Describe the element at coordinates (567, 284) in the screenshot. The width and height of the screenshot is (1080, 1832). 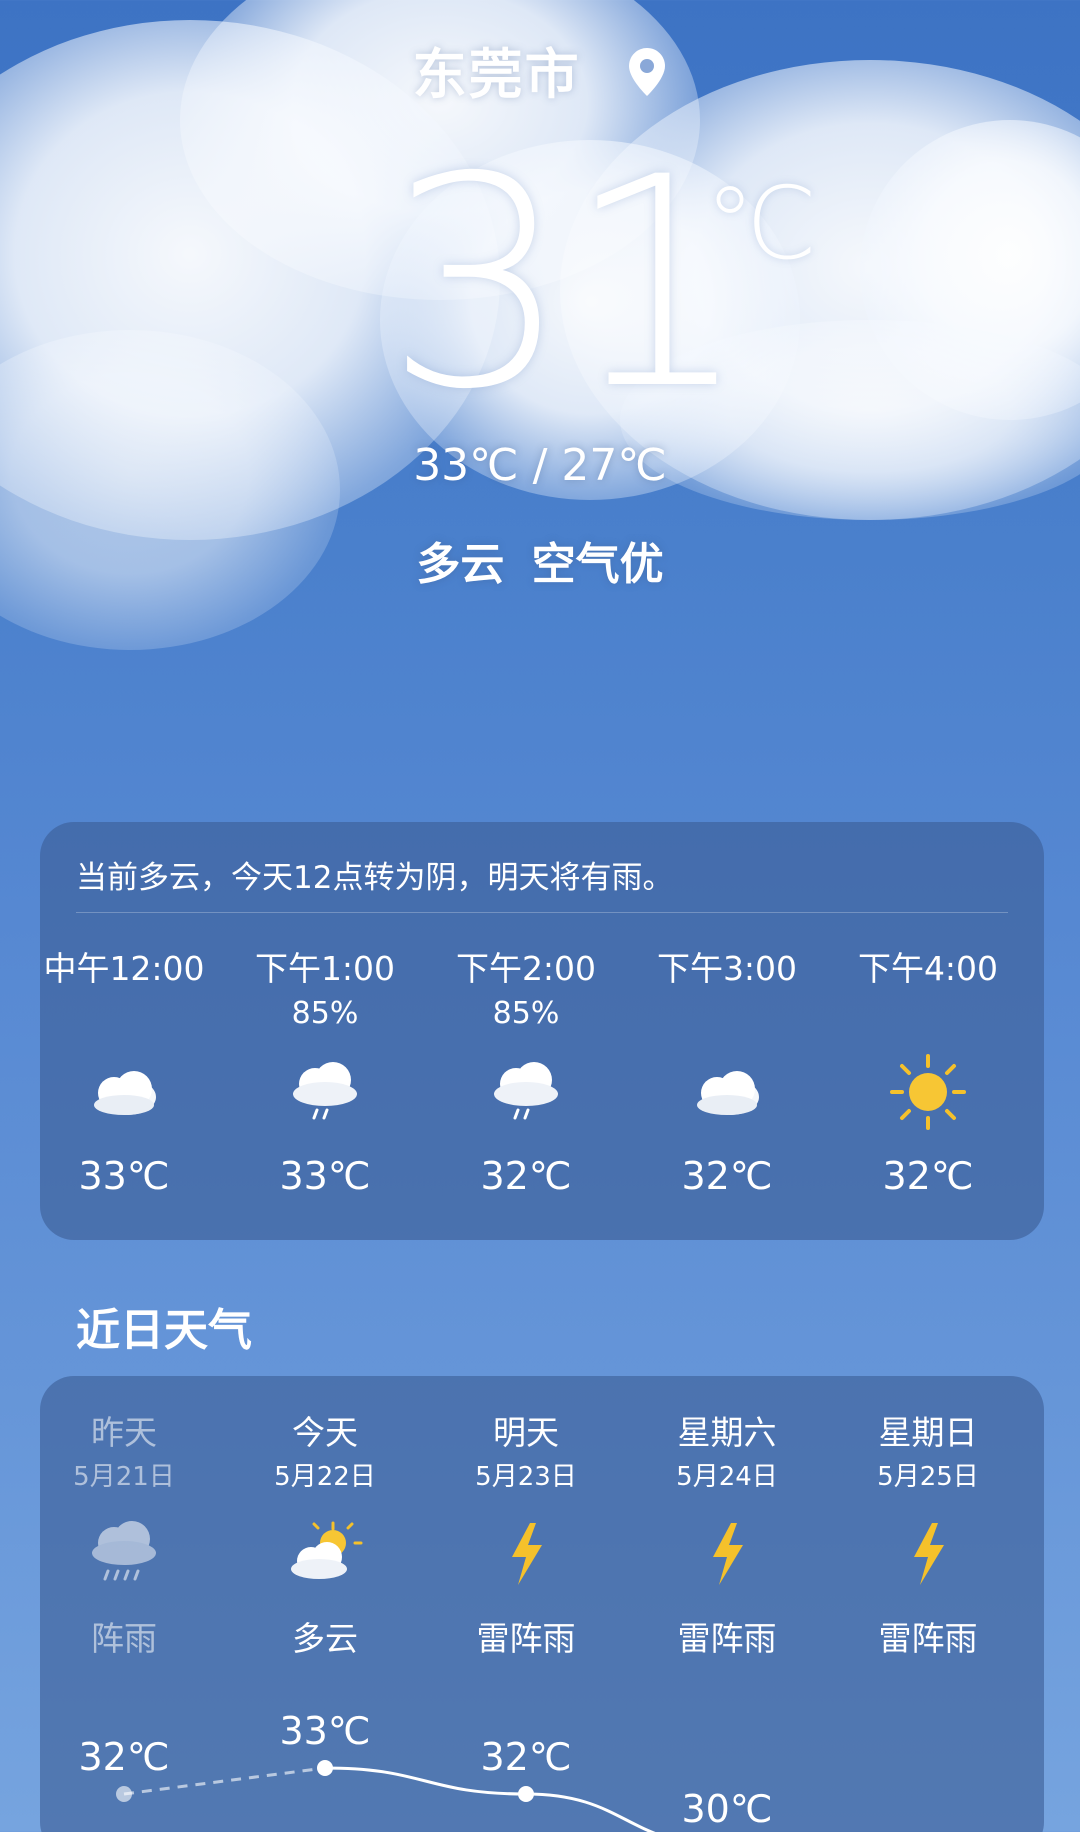
I see `current-temperature: 31` at that location.